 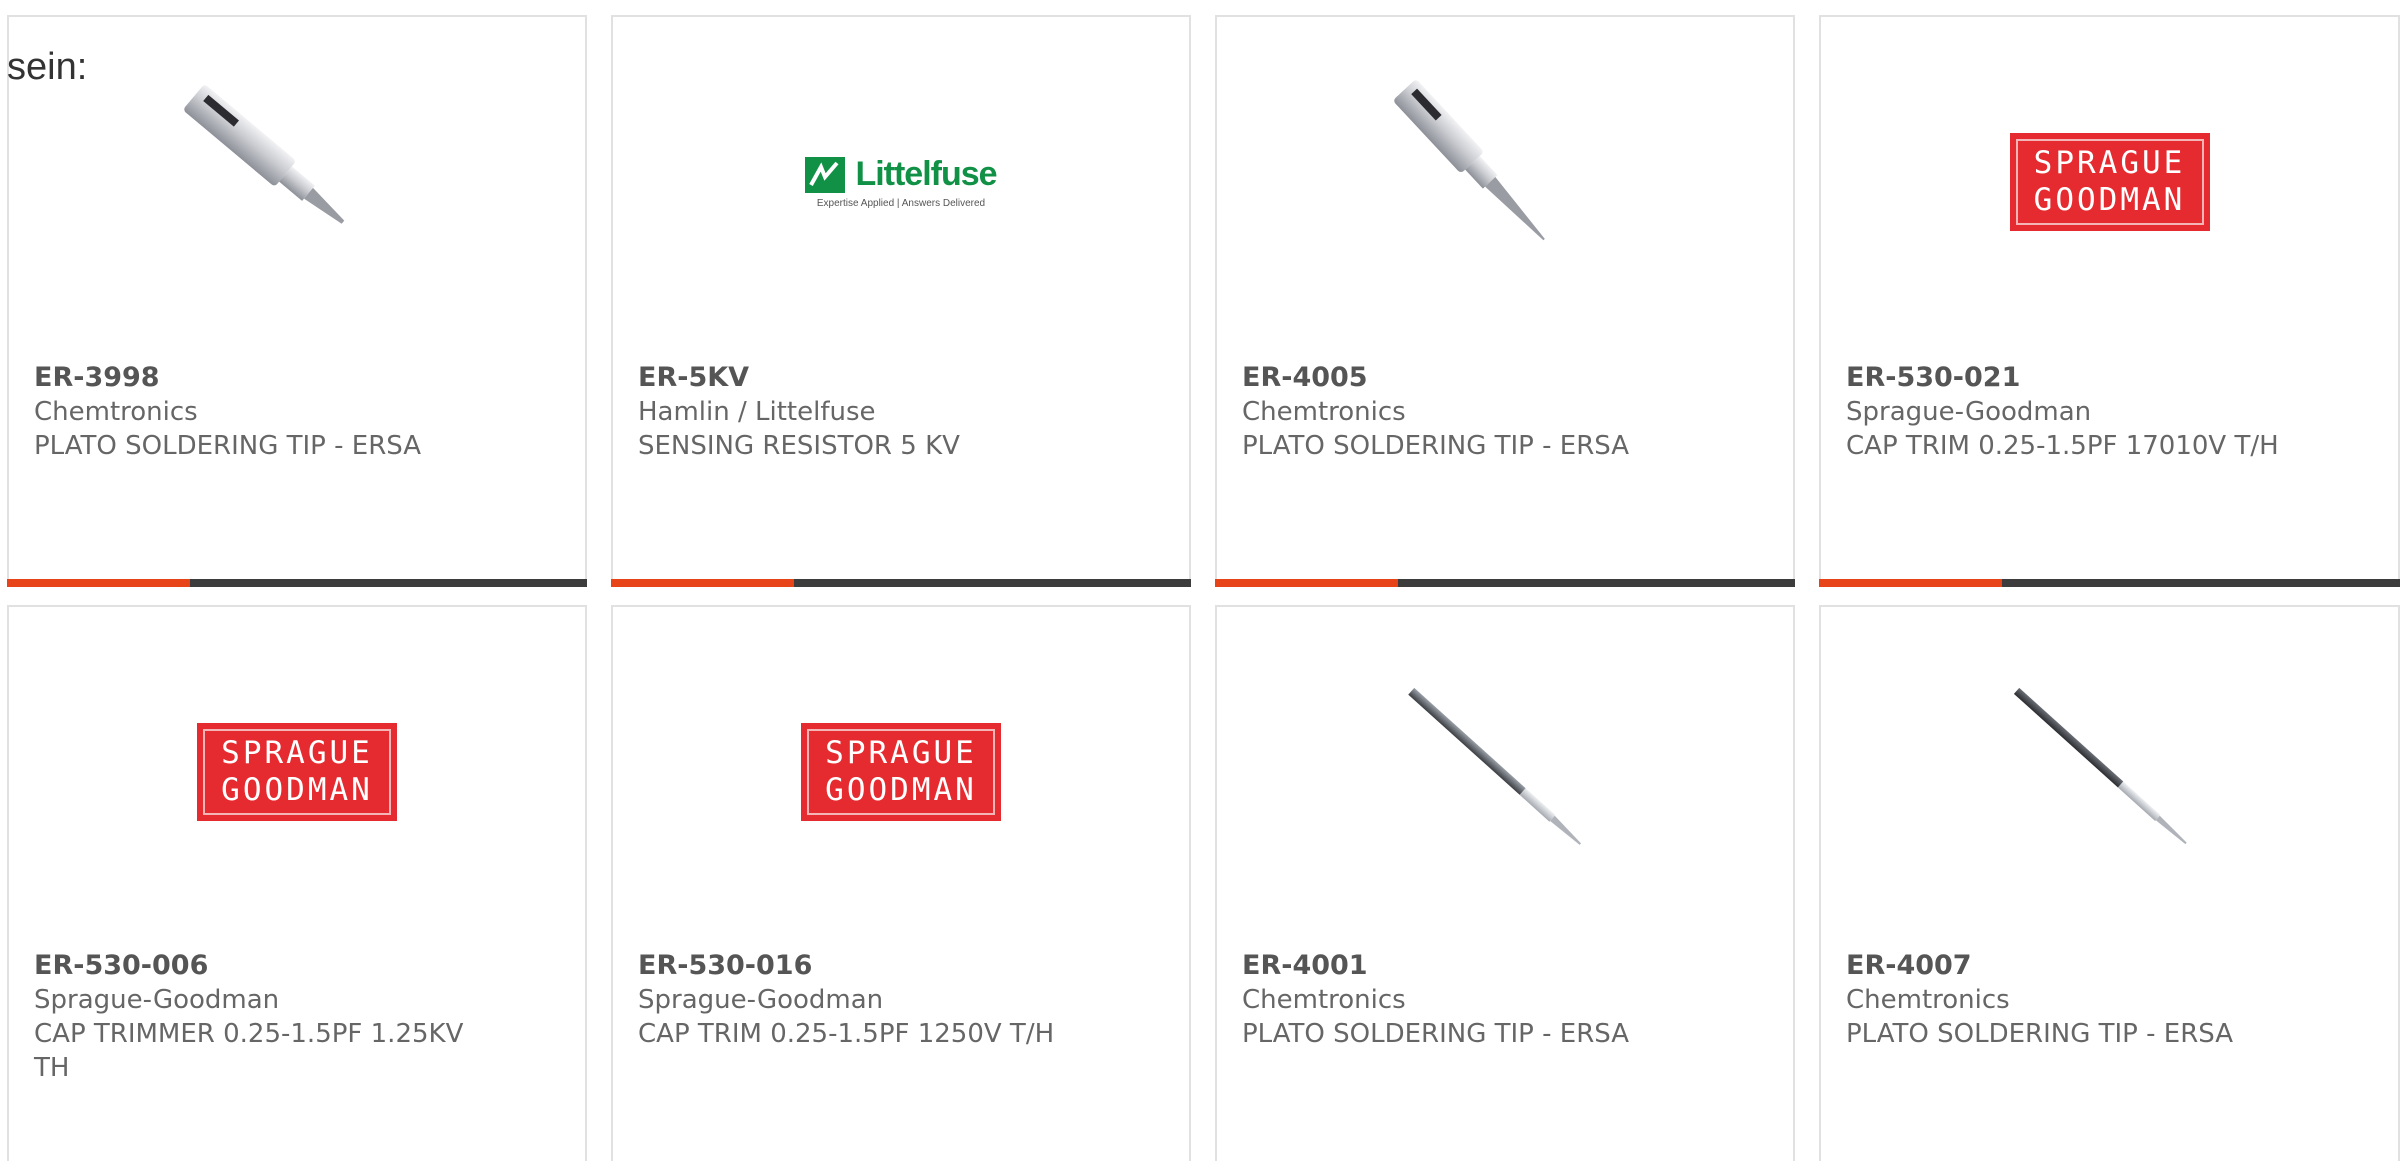 What do you see at coordinates (825, 174) in the screenshot?
I see `littelfuse-mark-icon` at bounding box center [825, 174].